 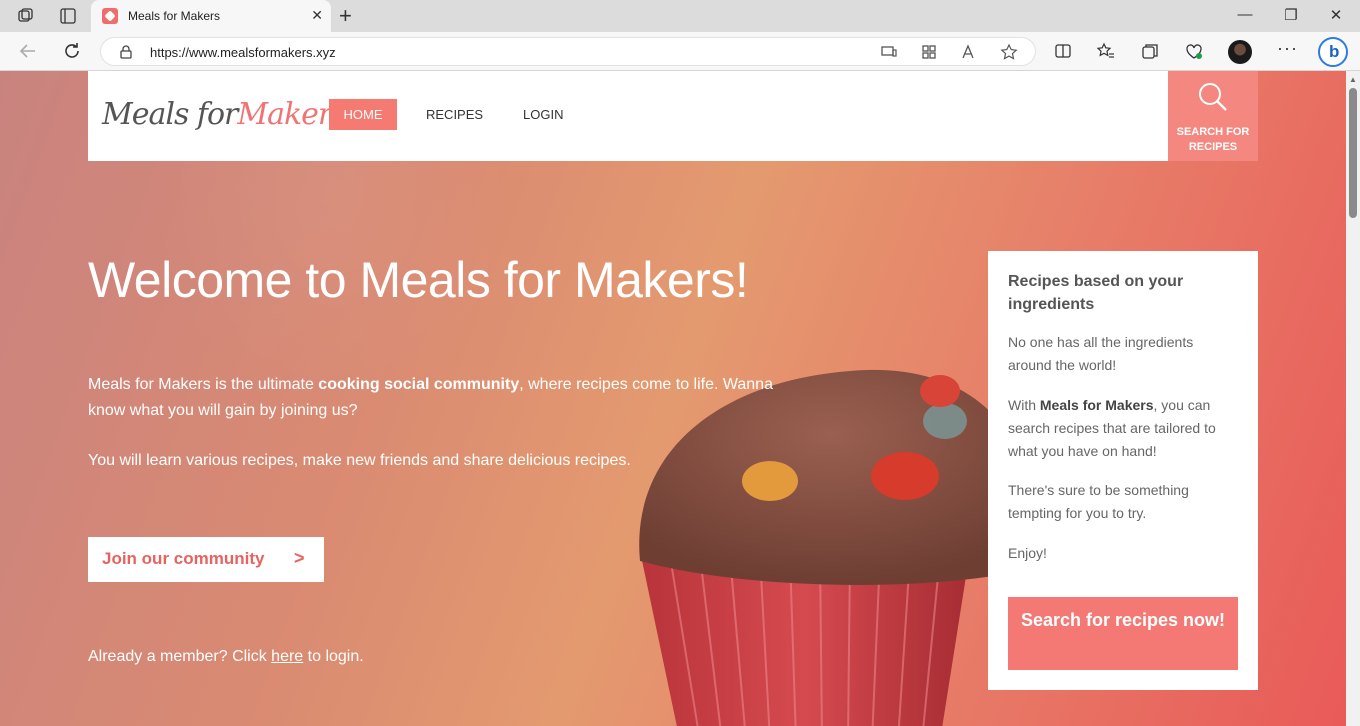 I want to click on search-recipes-now-button: Search for recipes now!, so click(x=1123, y=633).